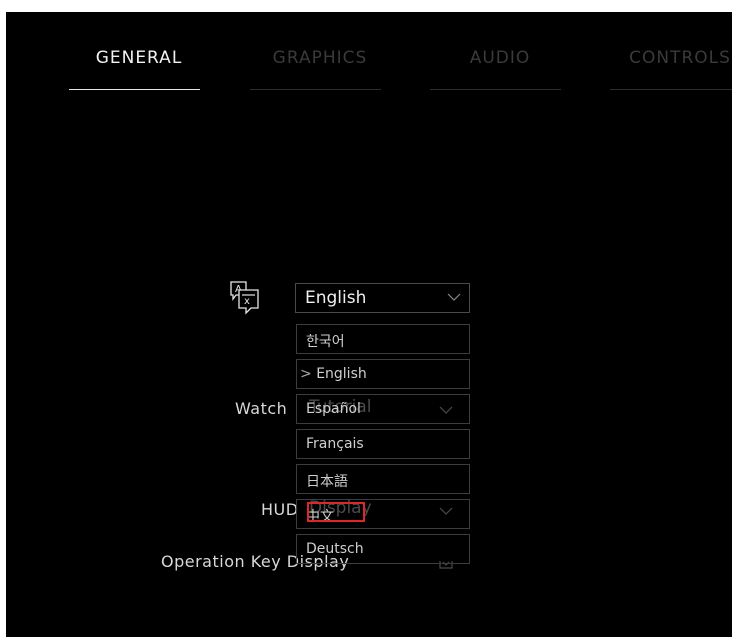 Image resolution: width=732 pixels, height=637 pixels. What do you see at coordinates (495, 89) in the screenshot?
I see `tab-audio-underline` at bounding box center [495, 89].